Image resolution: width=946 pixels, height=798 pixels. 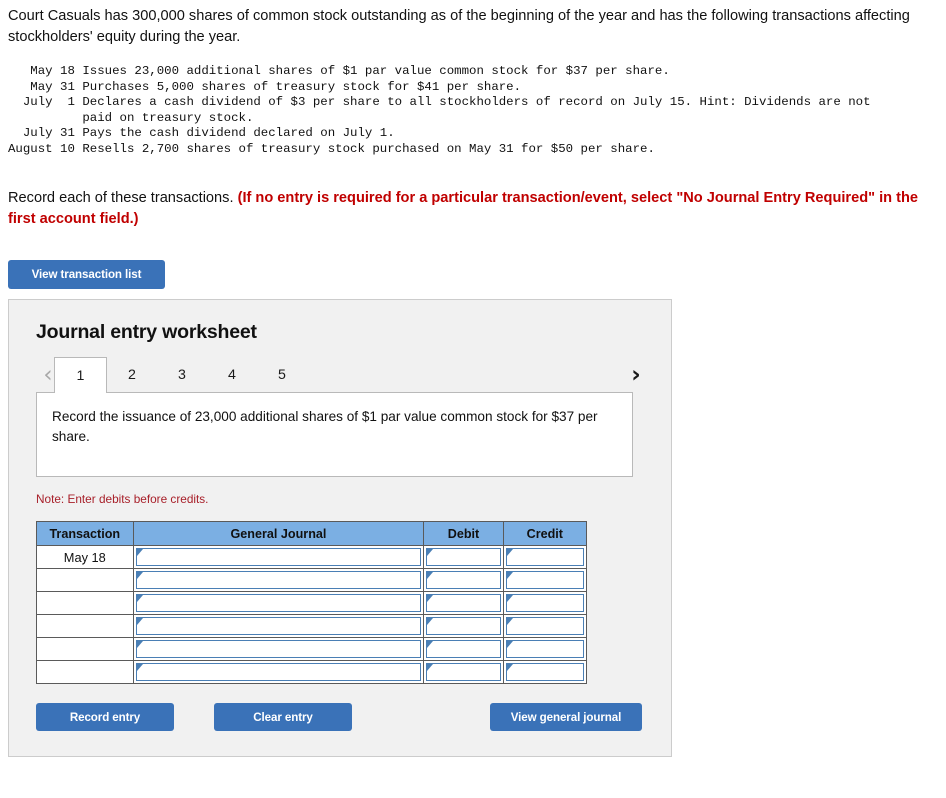 What do you see at coordinates (283, 717) in the screenshot?
I see `clear-entry-button: Clear entry` at bounding box center [283, 717].